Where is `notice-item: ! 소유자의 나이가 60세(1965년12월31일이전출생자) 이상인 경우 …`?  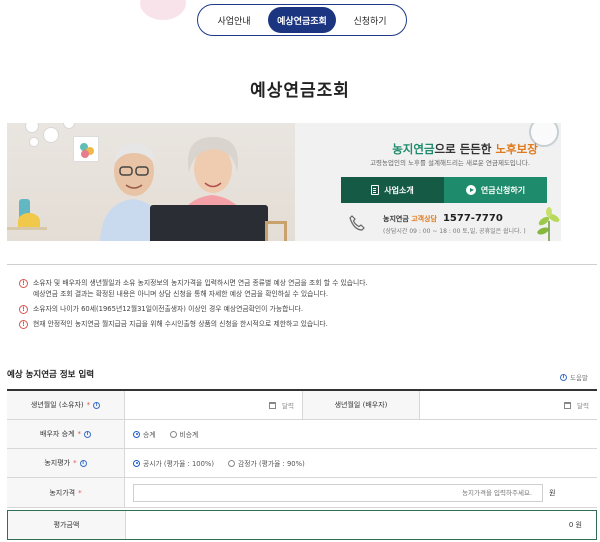
notice-item: ! 소유자의 나이가 60세(1965년12월31일이전출생자) 이상인 경우 … is located at coordinates (306, 309).